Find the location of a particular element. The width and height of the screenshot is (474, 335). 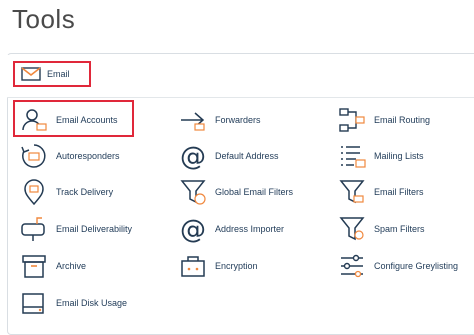

tool-email-accounts: Email Accounts is located at coordinates (69, 120).